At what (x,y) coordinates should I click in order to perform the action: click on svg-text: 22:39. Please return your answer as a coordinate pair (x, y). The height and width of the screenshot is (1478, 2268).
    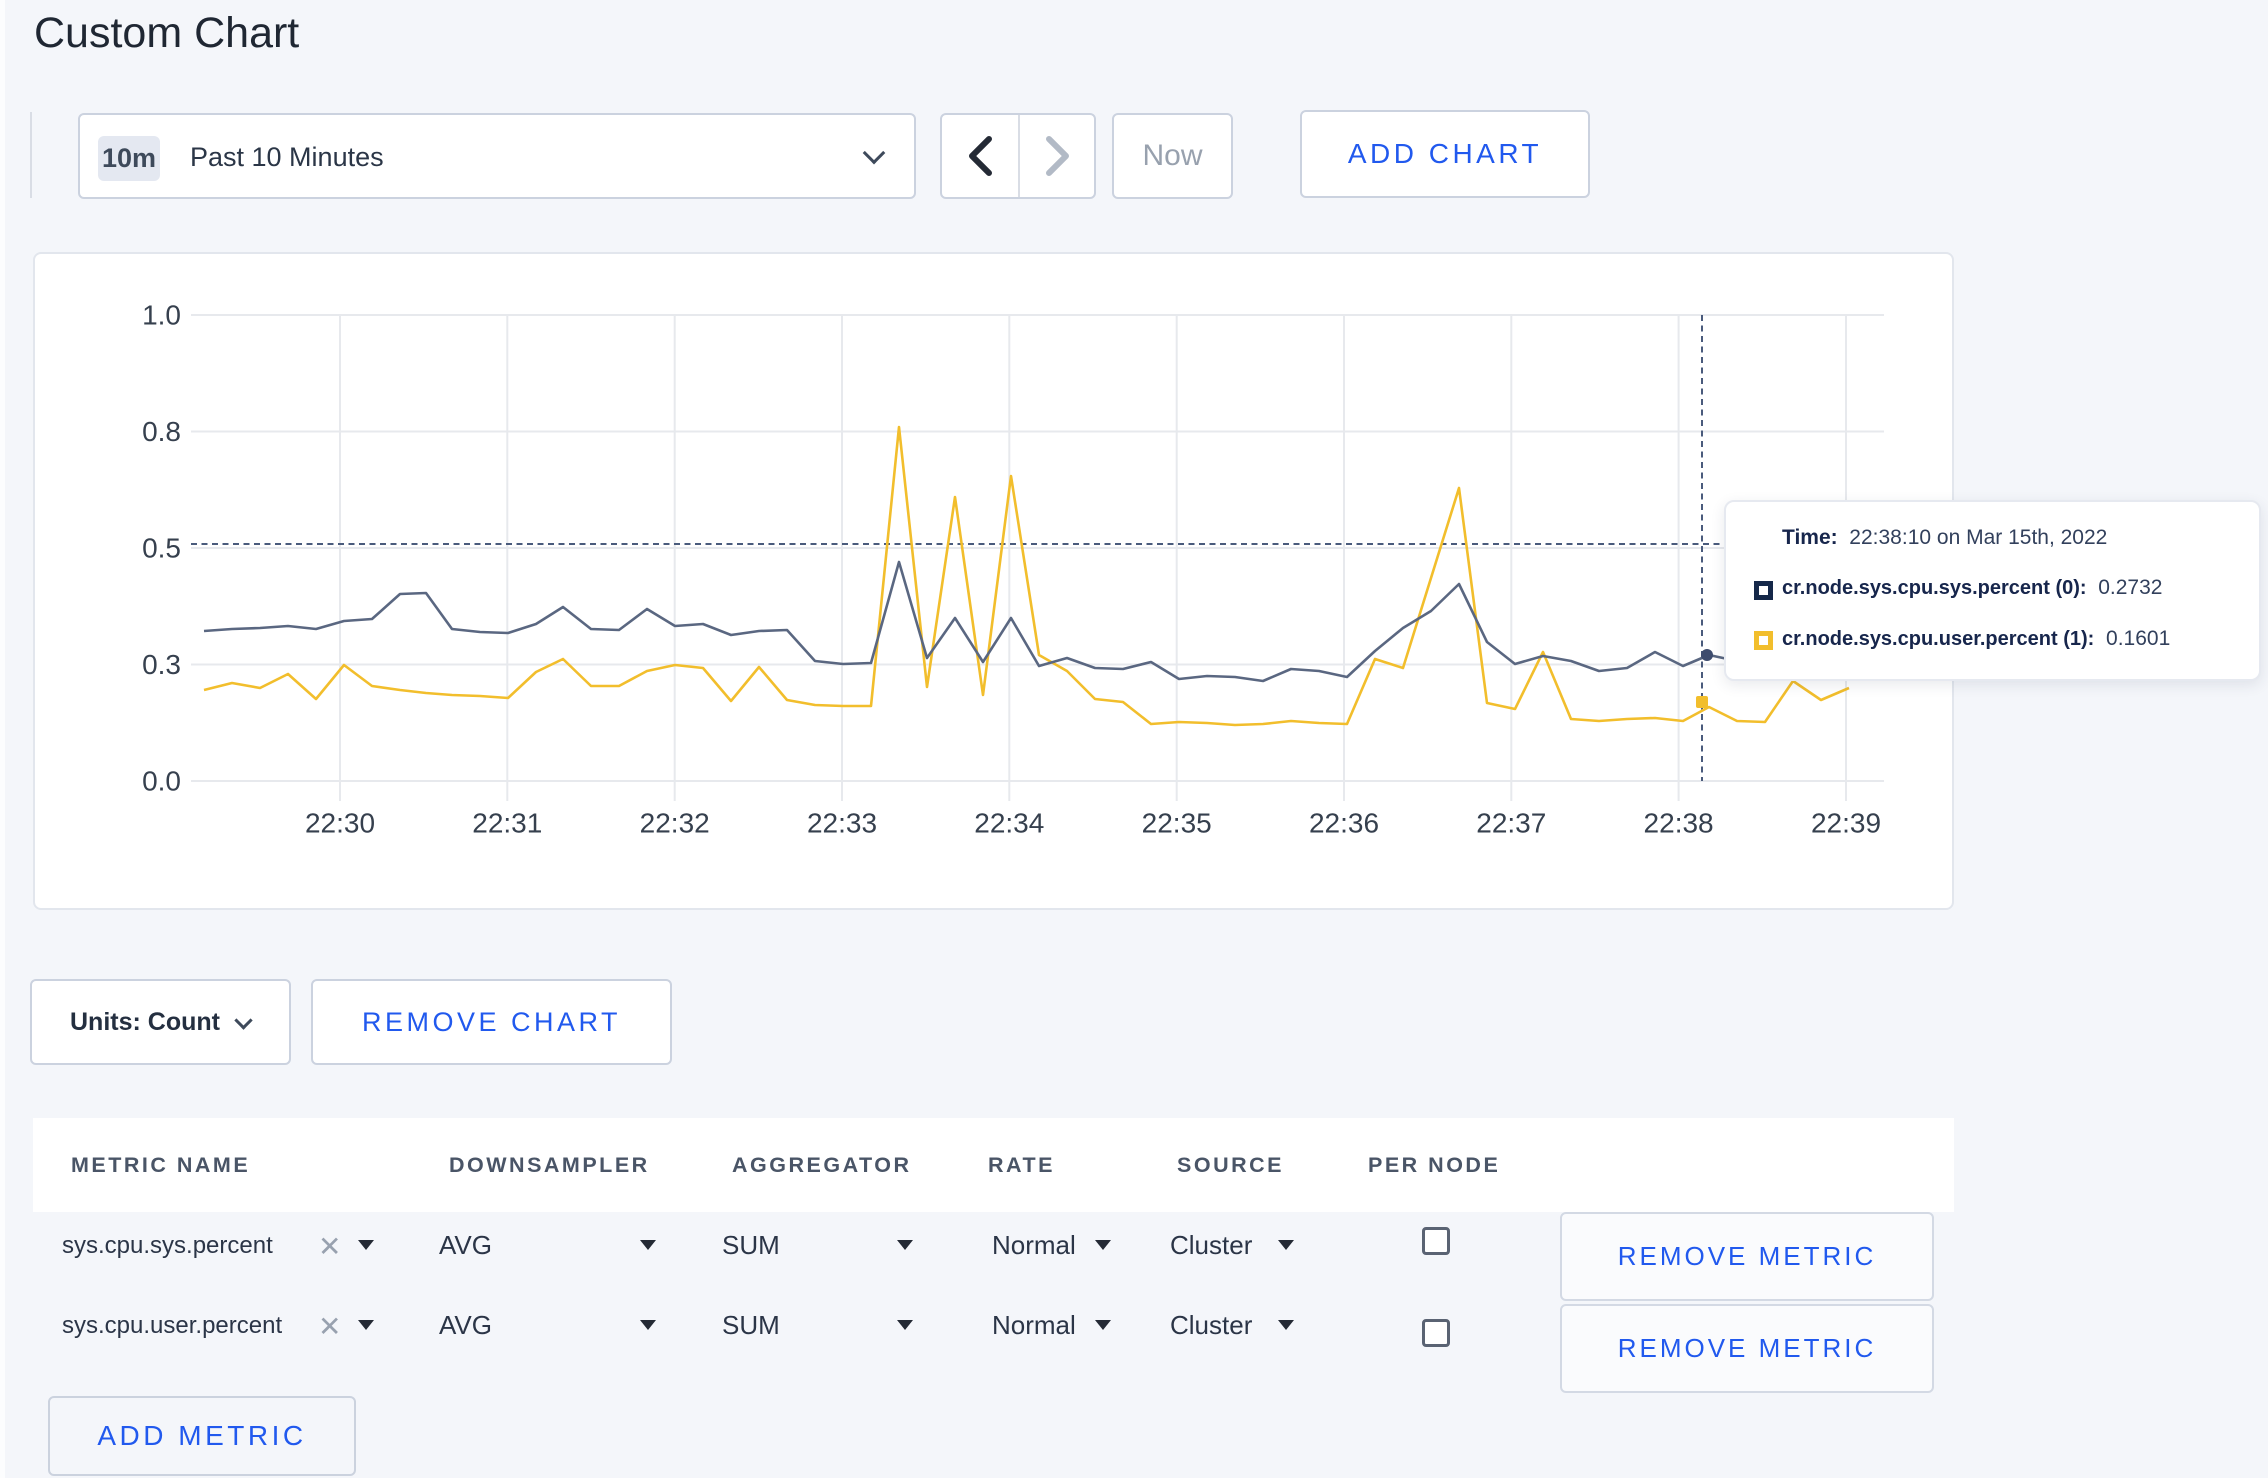
    Looking at the image, I should click on (1846, 823).